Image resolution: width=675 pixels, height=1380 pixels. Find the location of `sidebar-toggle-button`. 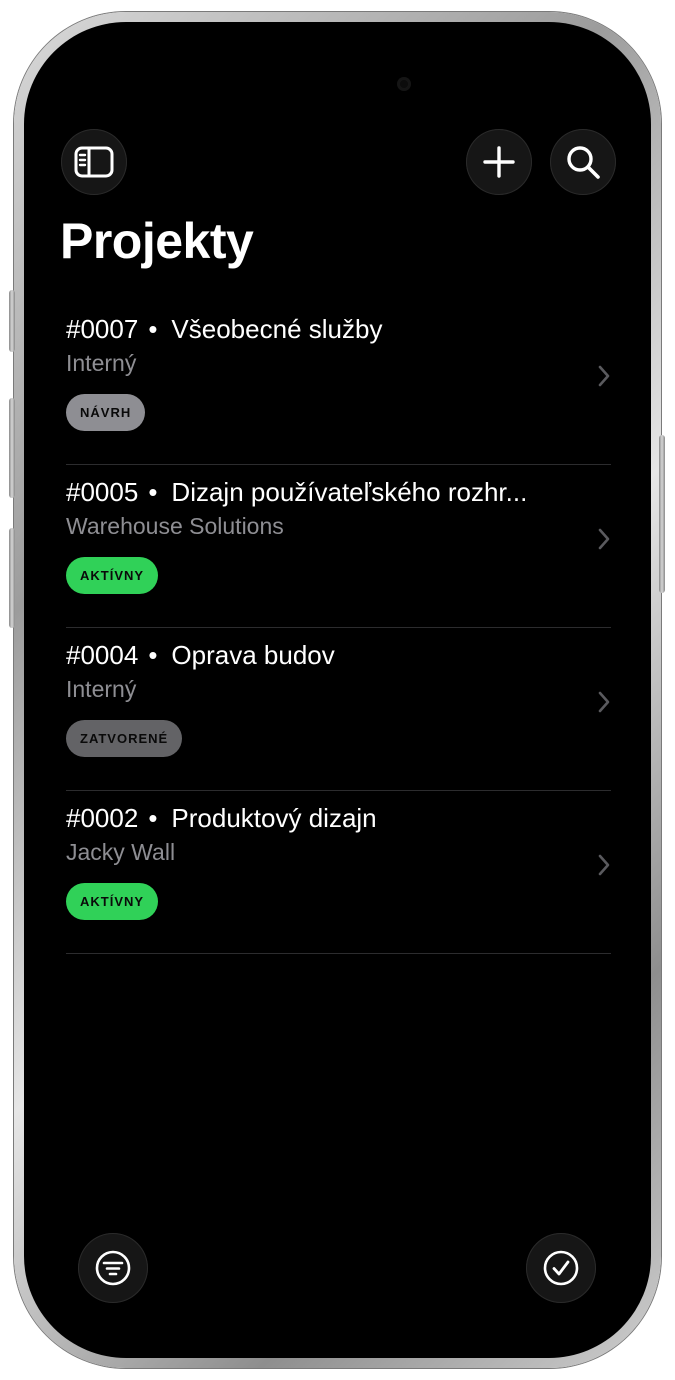

sidebar-toggle-button is located at coordinates (94, 162).